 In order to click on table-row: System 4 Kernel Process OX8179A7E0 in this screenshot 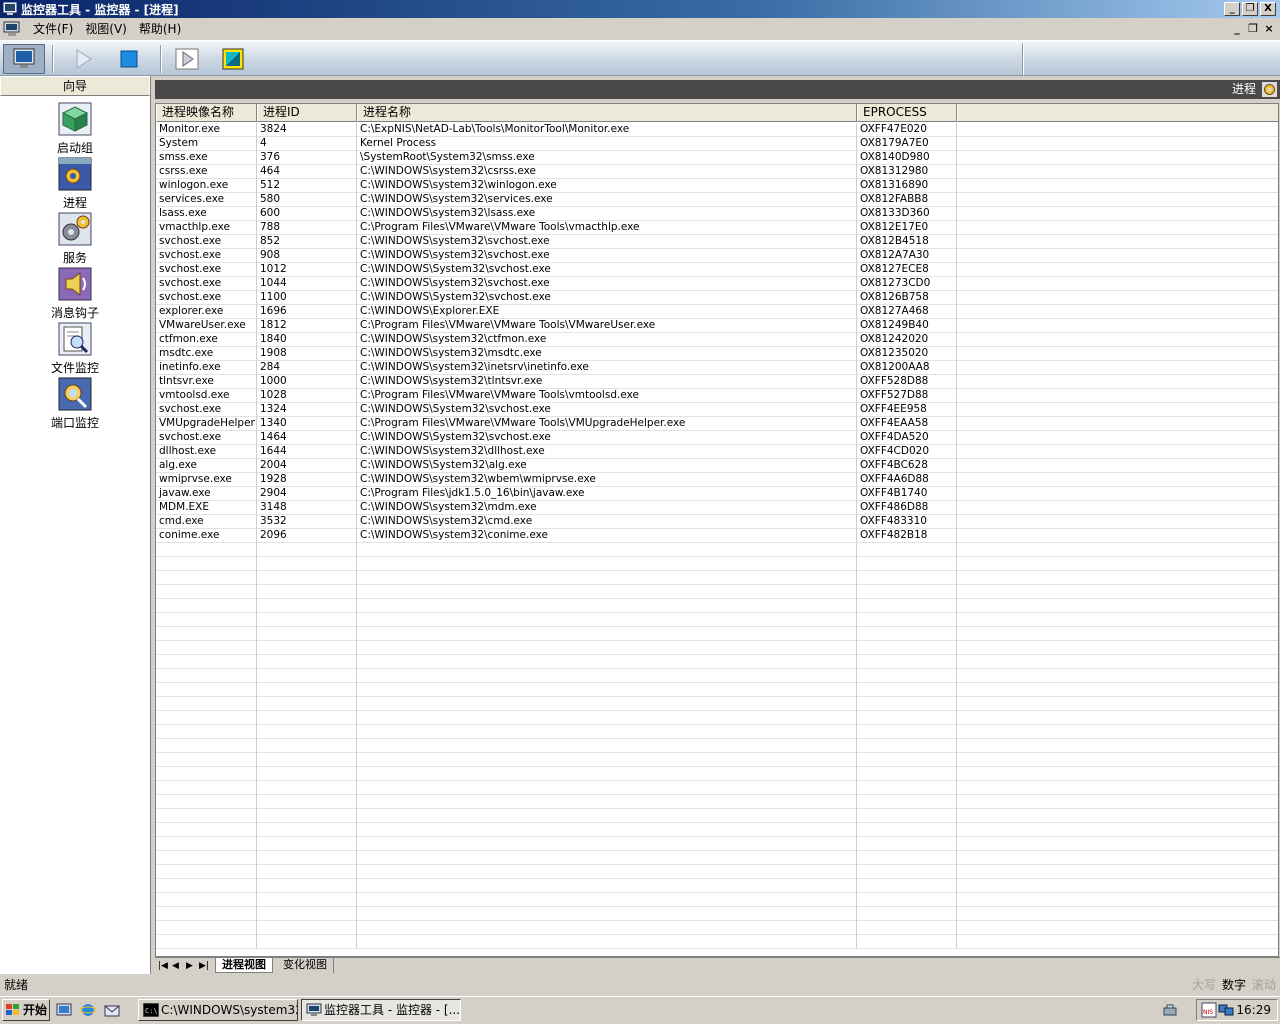, I will do `click(717, 144)`.